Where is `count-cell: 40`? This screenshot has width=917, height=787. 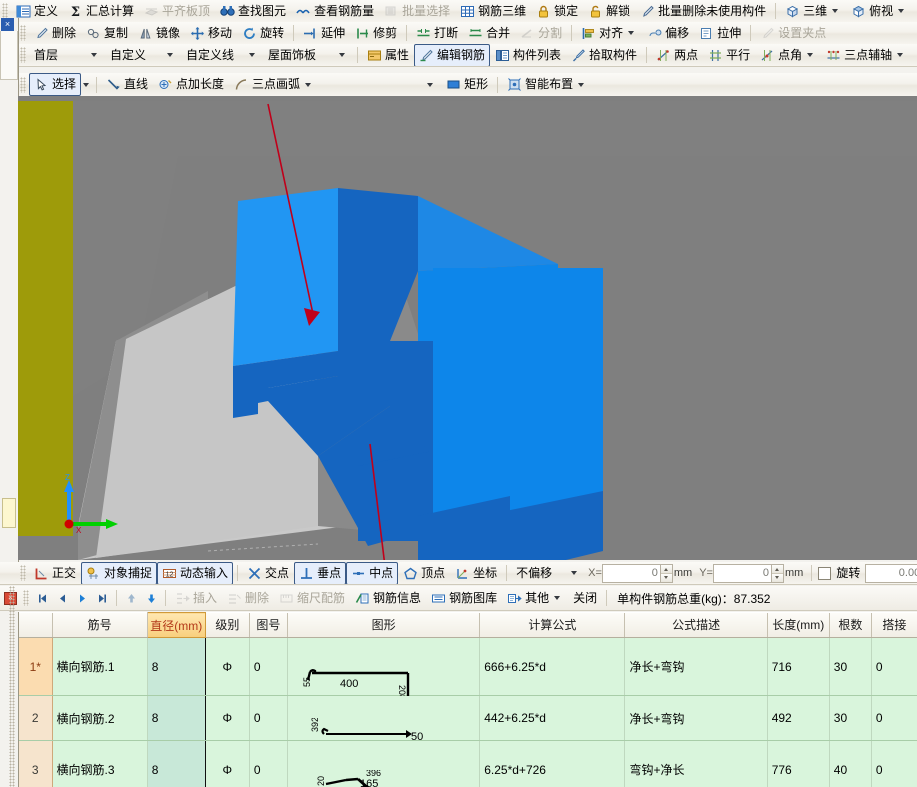
count-cell: 40 is located at coordinates (850, 763).